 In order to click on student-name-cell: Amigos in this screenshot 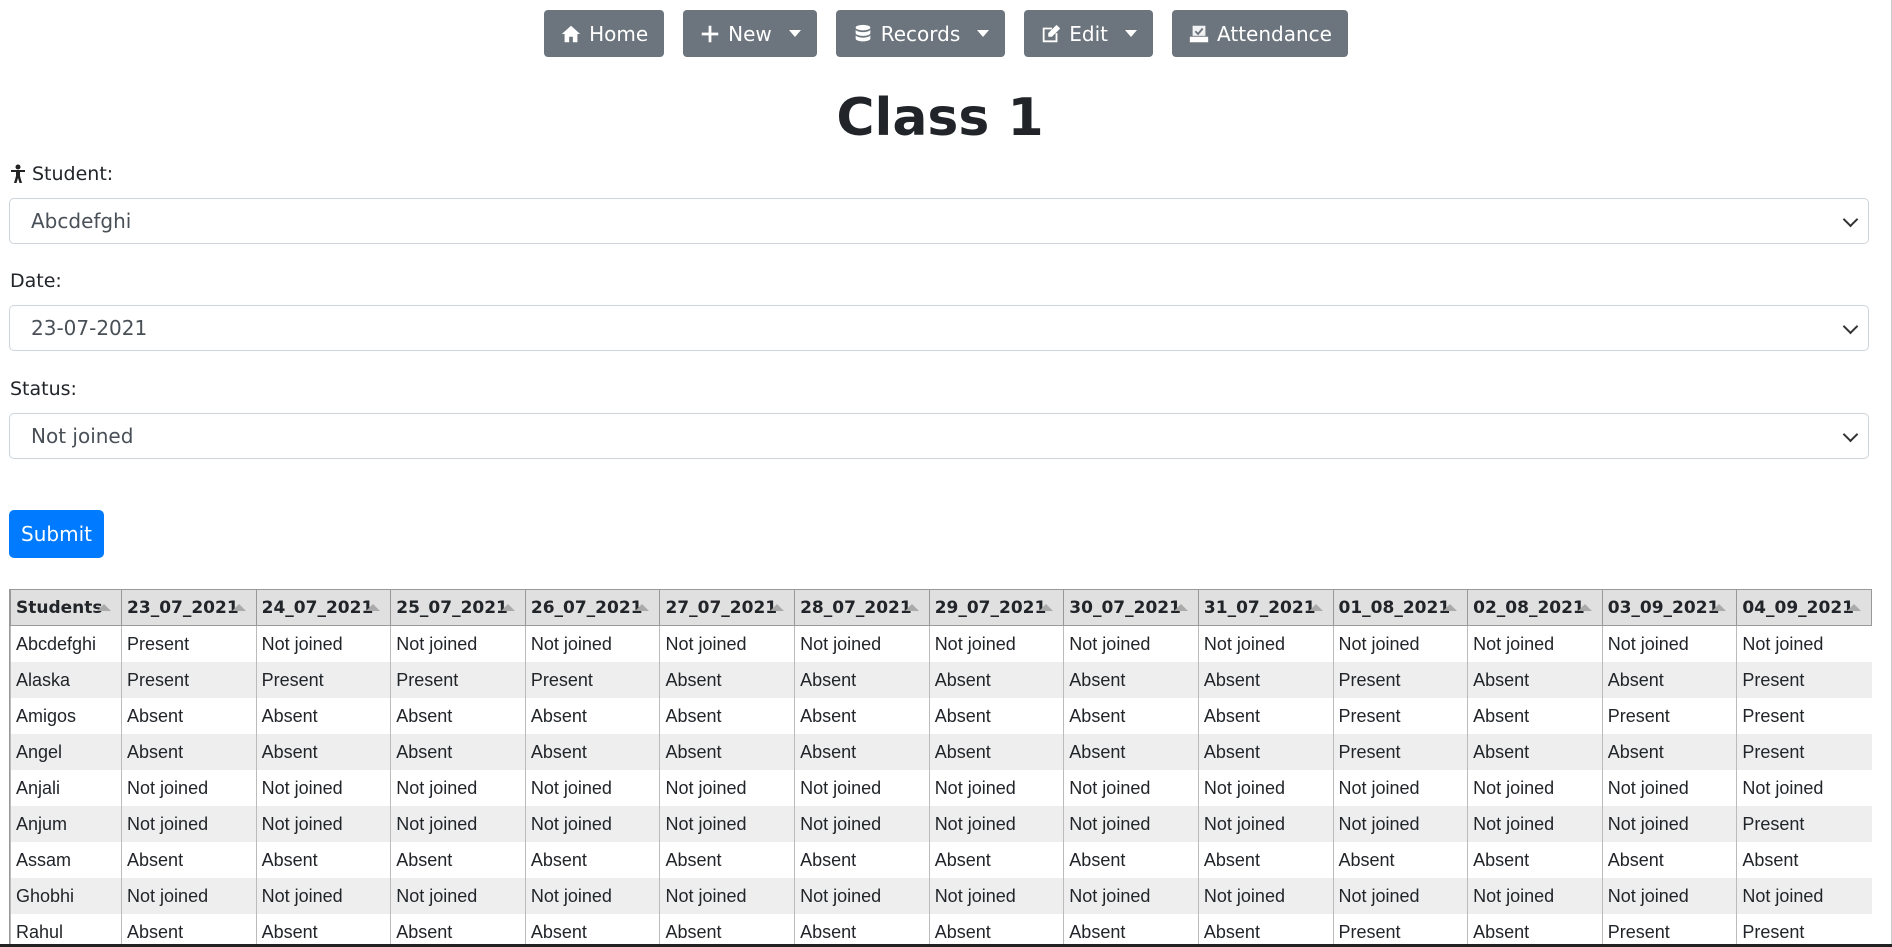, I will do `click(66, 716)`.